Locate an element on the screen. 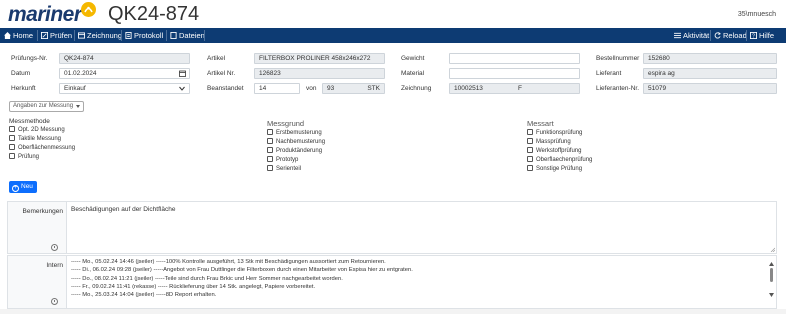 Image resolution: width=786 pixels, height=314 pixels. messmethode-opt2d-checkbox: Opt. 2D Messung is located at coordinates (37, 130).